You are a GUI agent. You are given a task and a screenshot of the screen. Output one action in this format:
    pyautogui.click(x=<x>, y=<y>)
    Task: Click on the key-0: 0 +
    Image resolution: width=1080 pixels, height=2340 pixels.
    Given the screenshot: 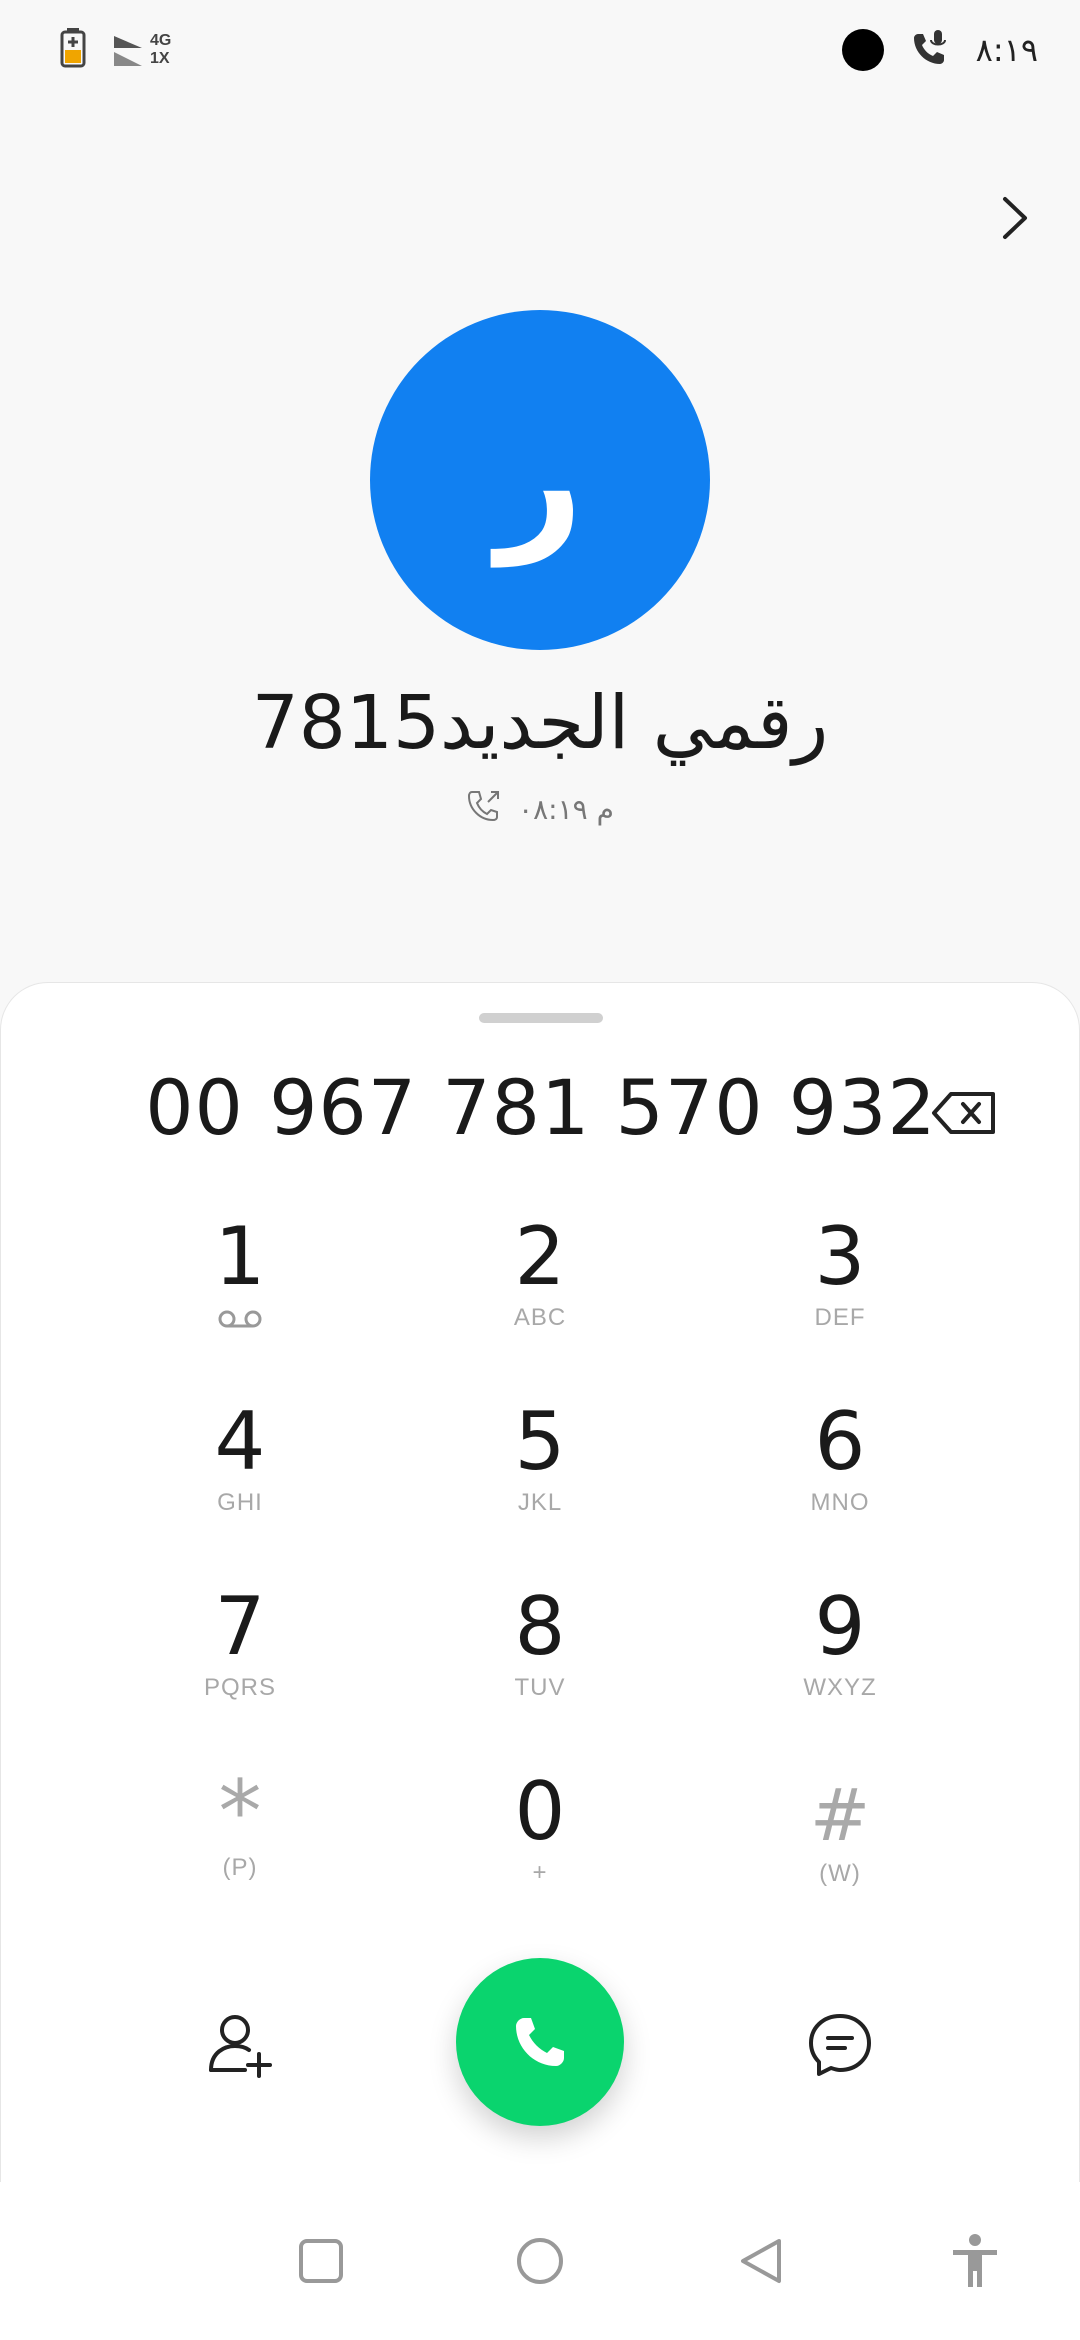 What is the action you would take?
    pyautogui.click(x=540, y=1842)
    